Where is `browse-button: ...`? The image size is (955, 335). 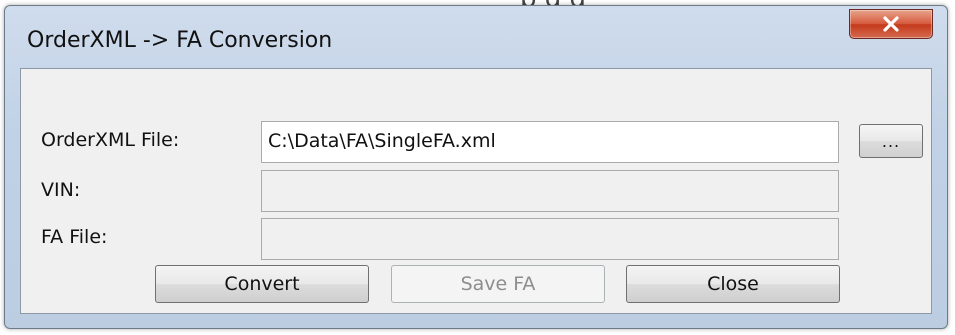
browse-button: ... is located at coordinates (891, 141).